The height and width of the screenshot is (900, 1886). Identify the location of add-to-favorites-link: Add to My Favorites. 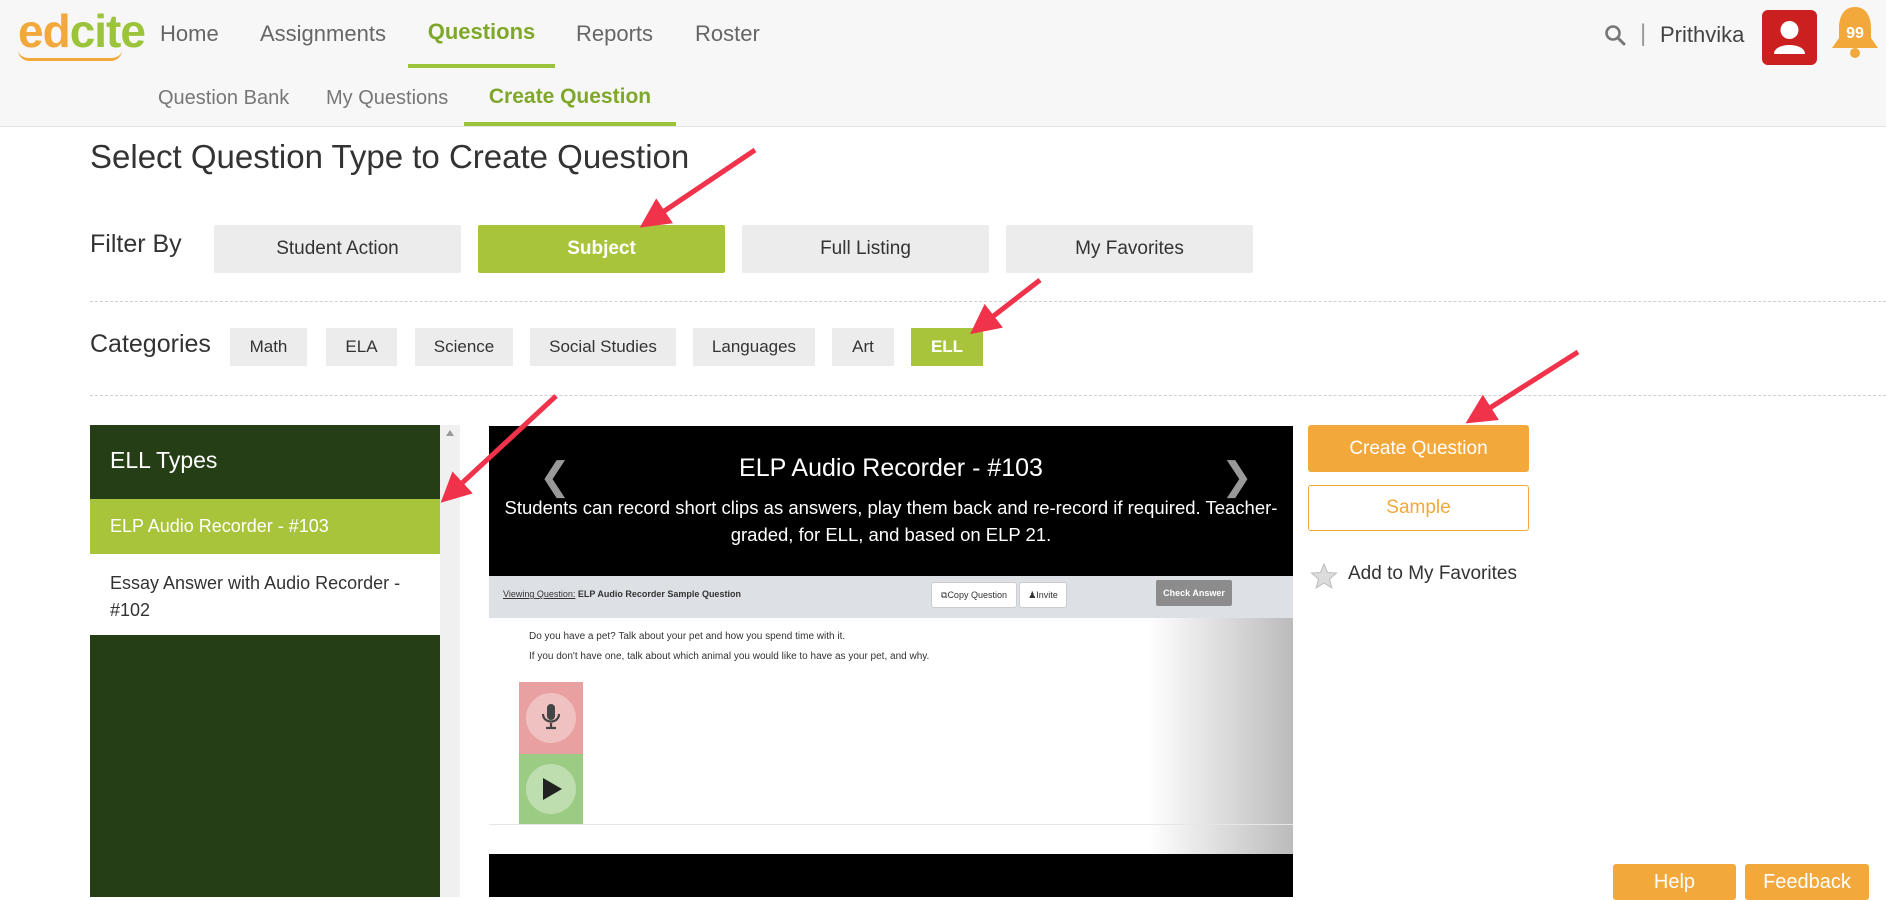
(1432, 574).